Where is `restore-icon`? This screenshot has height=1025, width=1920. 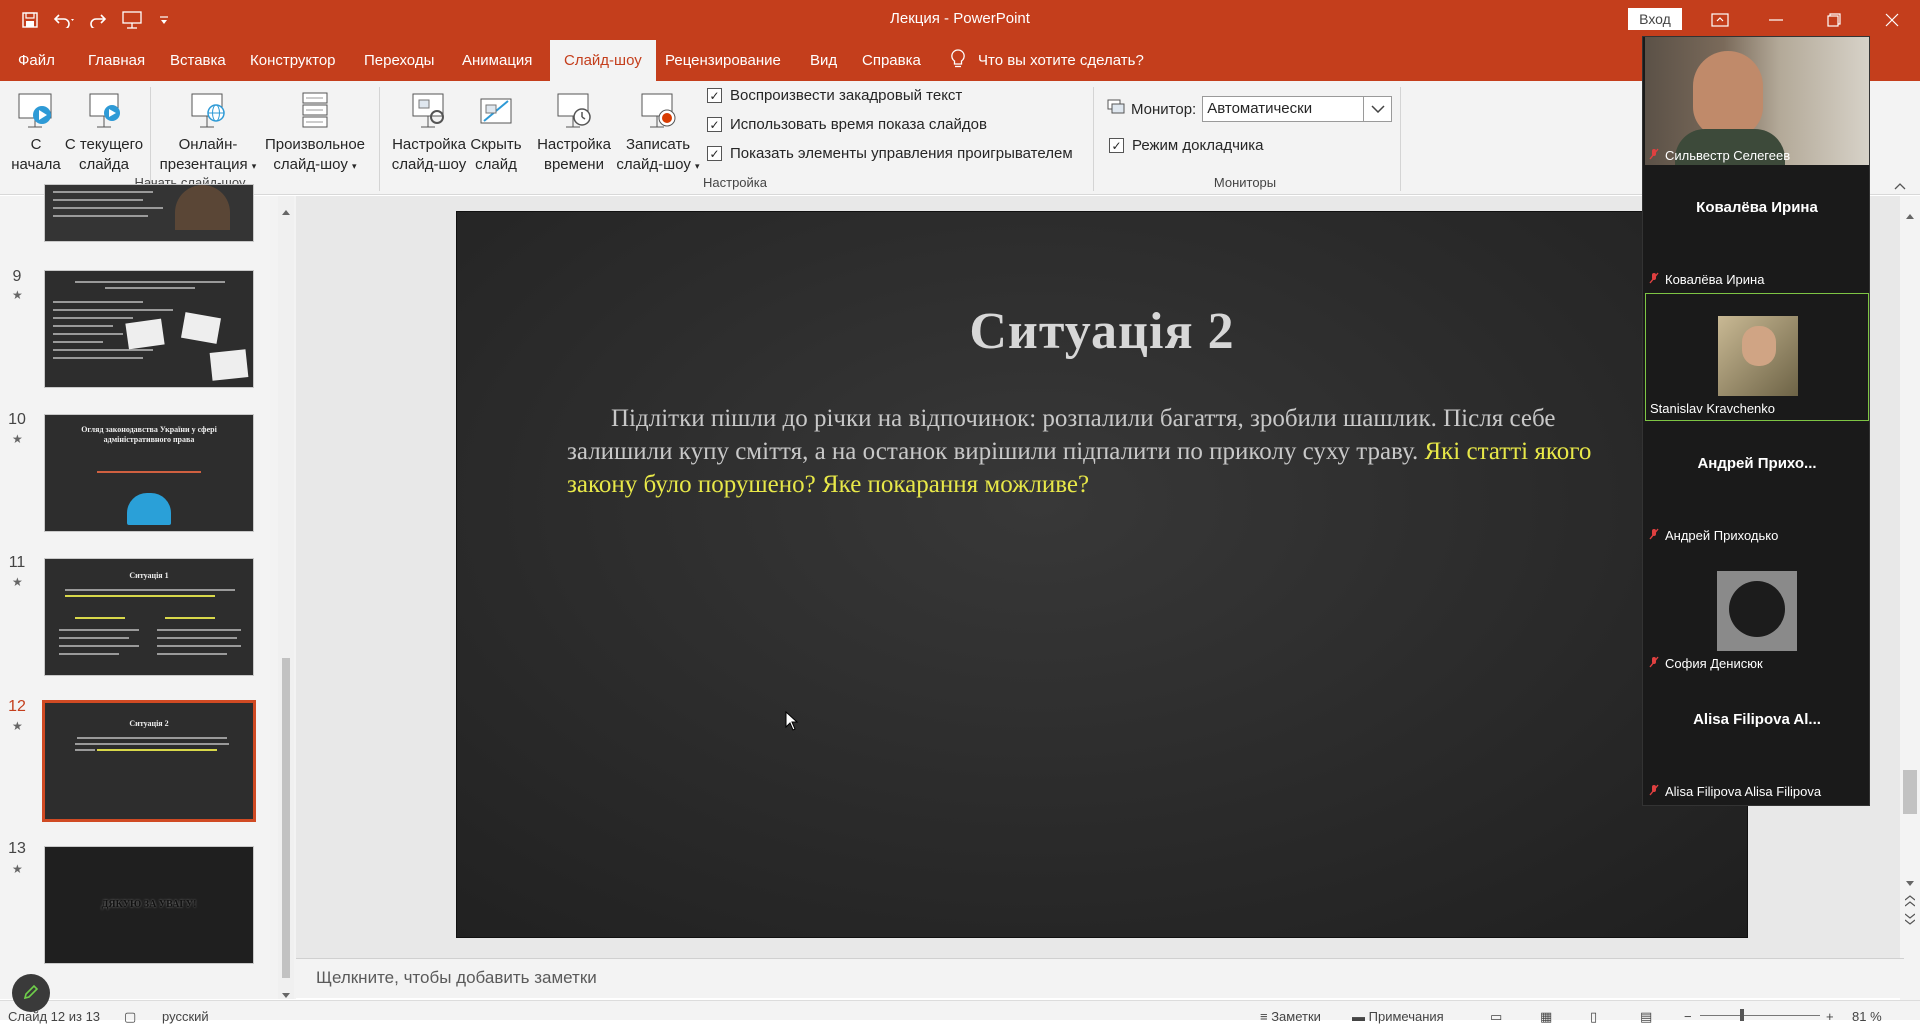
restore-icon is located at coordinates (1834, 20).